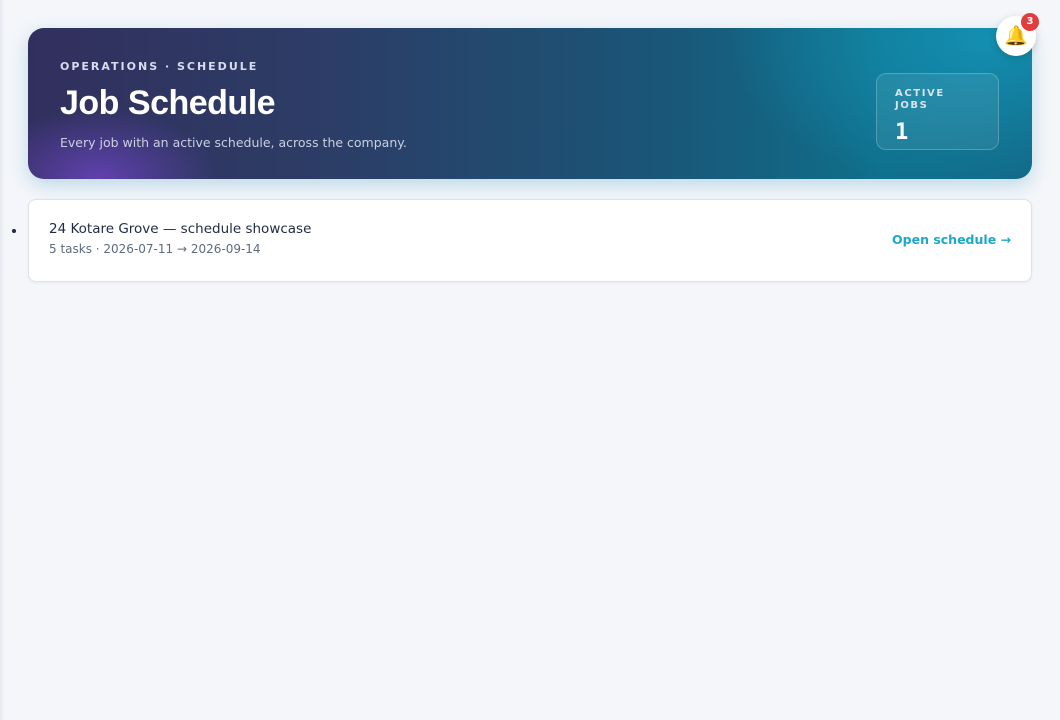 The width and height of the screenshot is (1060, 720). I want to click on active-jobs-count: 1, so click(902, 132).